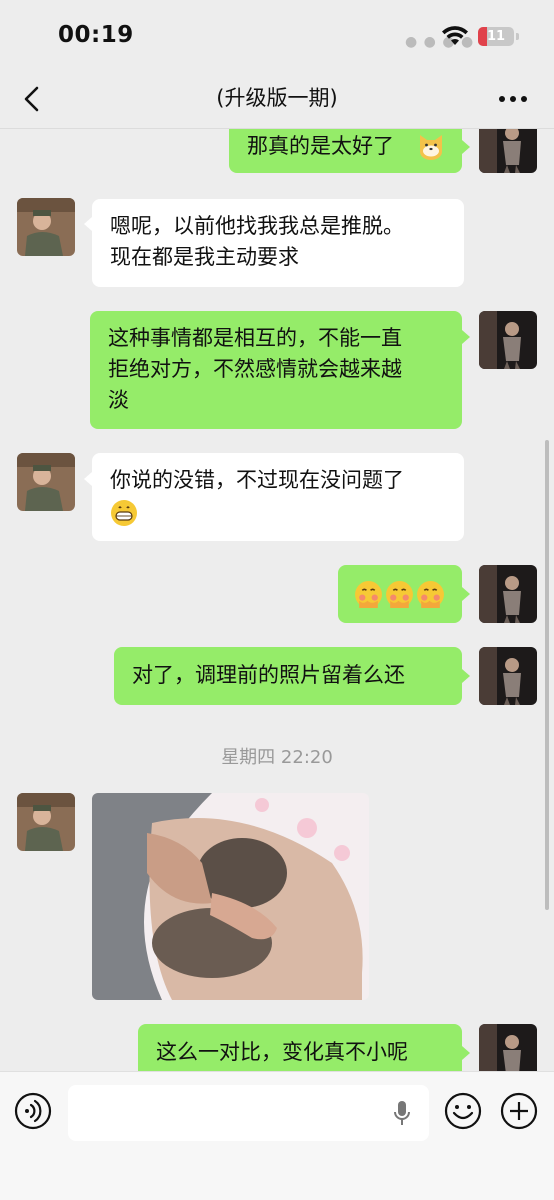 This screenshot has width=554, height=1200. What do you see at coordinates (33, 1111) in the screenshot?
I see `voice-icon` at bounding box center [33, 1111].